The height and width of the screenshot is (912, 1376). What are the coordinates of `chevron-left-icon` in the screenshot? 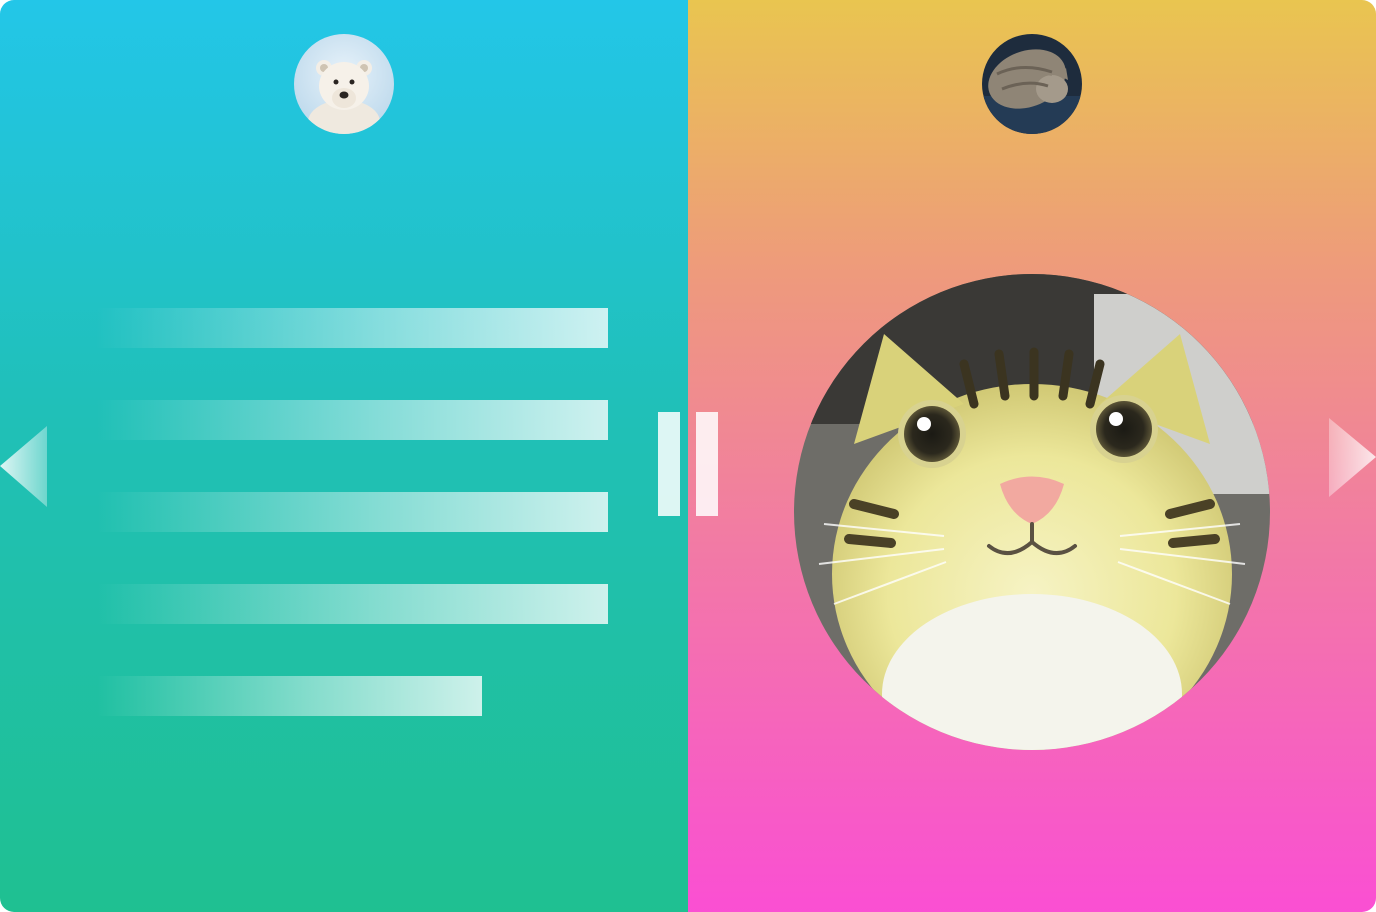 It's located at (23, 466).